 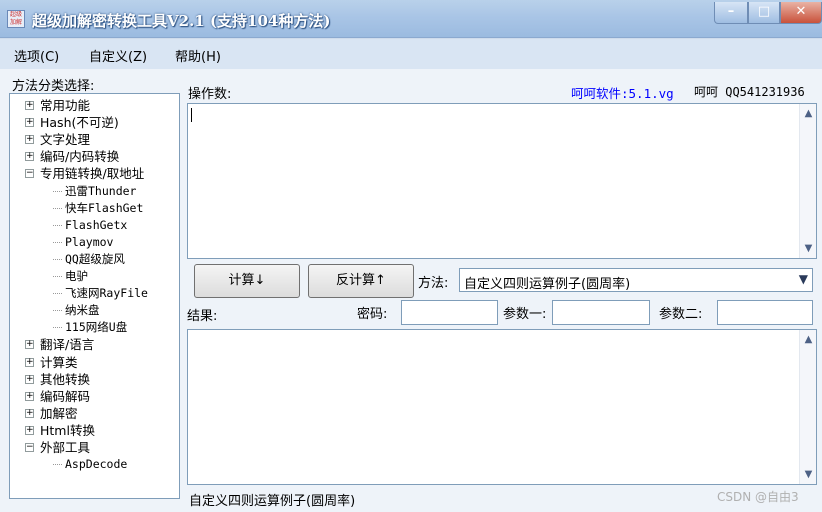 What do you see at coordinates (65, 447) in the screenshot?
I see `tree-item-label: 外部工具` at bounding box center [65, 447].